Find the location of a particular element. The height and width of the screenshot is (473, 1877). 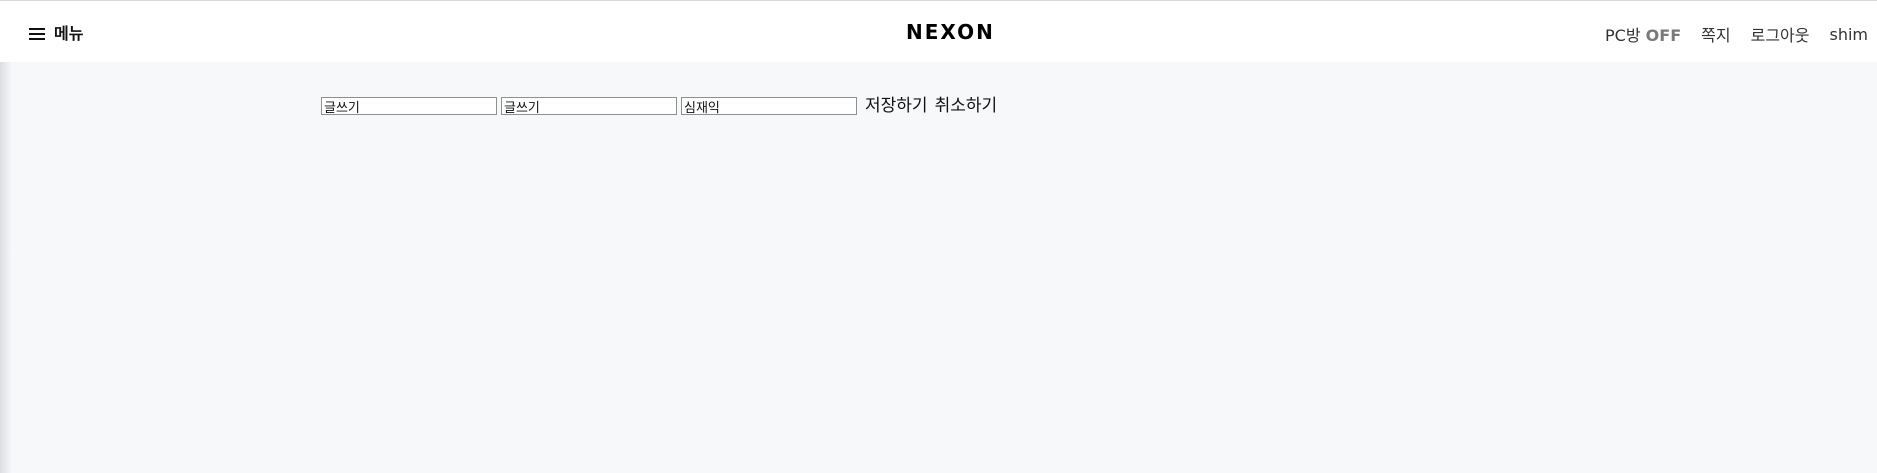

cancel-button: 취소하기 is located at coordinates (966, 106).